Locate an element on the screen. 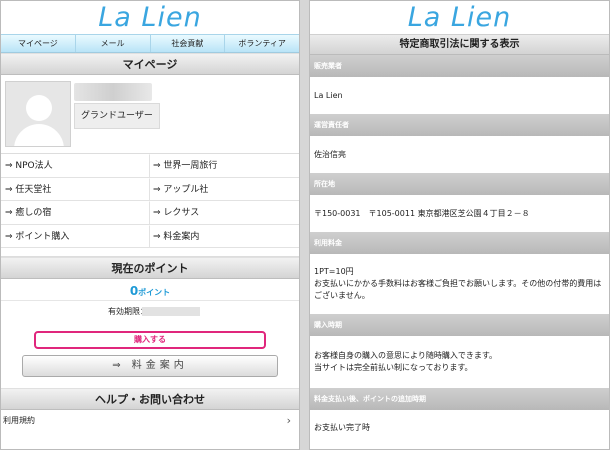 This screenshot has width=610, height=450. terms-label: 利用規約 is located at coordinates (19, 420).